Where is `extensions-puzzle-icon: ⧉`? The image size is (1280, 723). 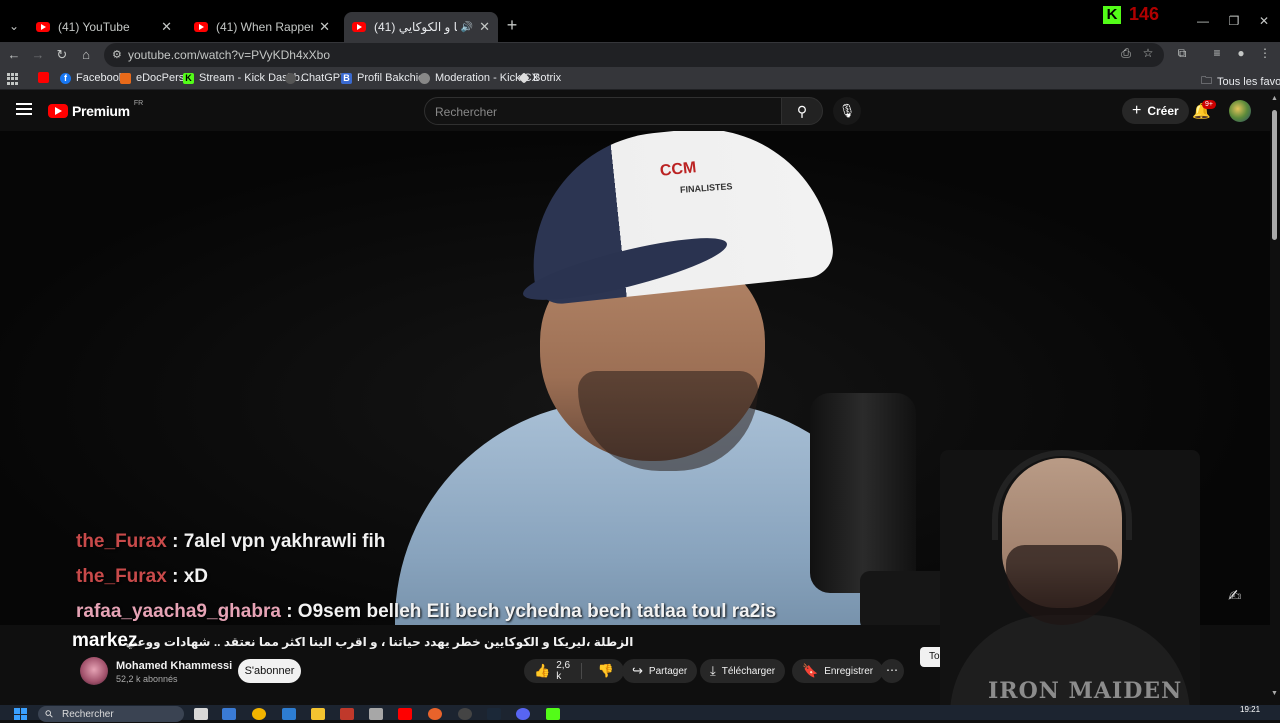
extensions-puzzle-icon: ⧉ is located at coordinates (1182, 53).